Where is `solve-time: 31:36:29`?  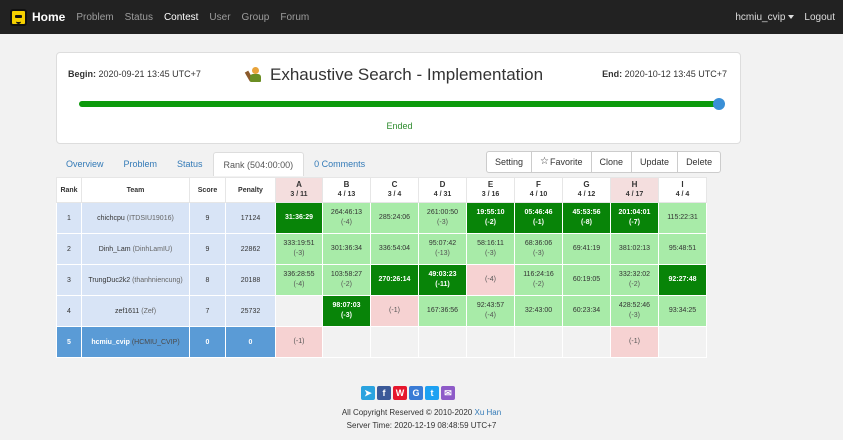
solve-time: 31:36:29 is located at coordinates (299, 217).